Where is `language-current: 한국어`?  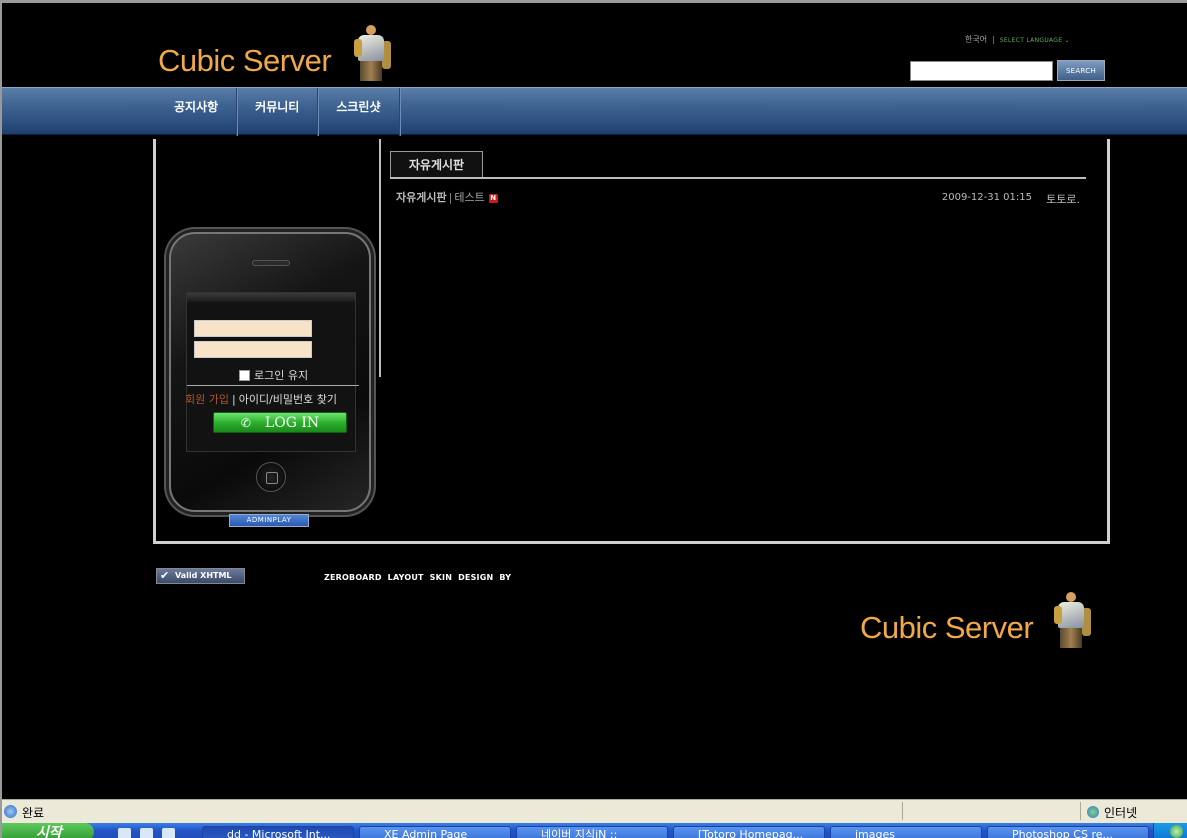
language-current: 한국어 is located at coordinates (976, 39).